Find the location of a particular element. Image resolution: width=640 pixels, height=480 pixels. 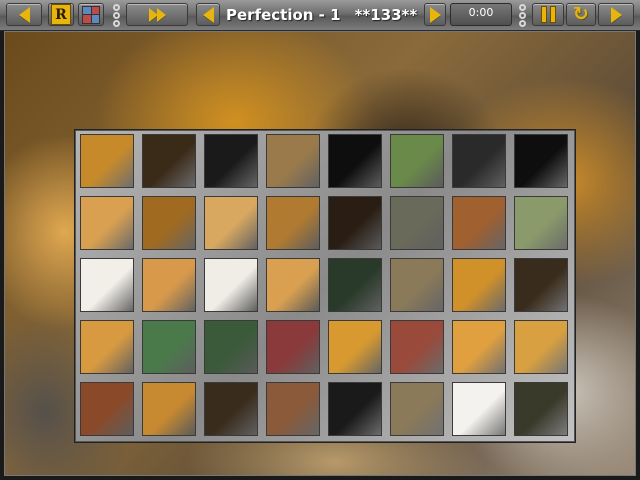

pause-icon is located at coordinates (548, 14).